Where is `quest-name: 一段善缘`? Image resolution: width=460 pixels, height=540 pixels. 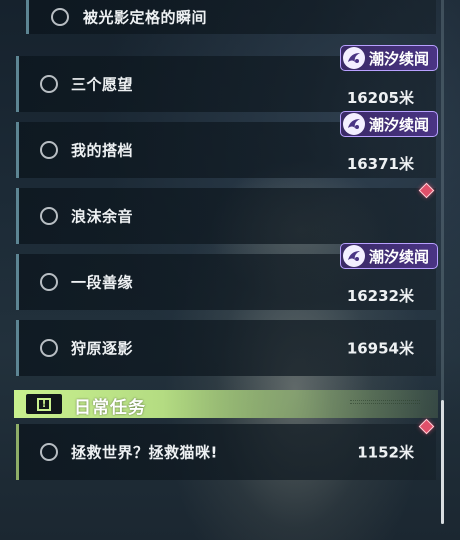 quest-name: 一段善缘 is located at coordinates (102, 282).